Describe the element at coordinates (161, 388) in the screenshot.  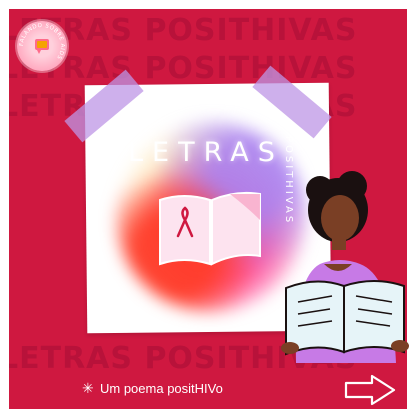
I see `caption-text: Um poema positHIVo` at that location.